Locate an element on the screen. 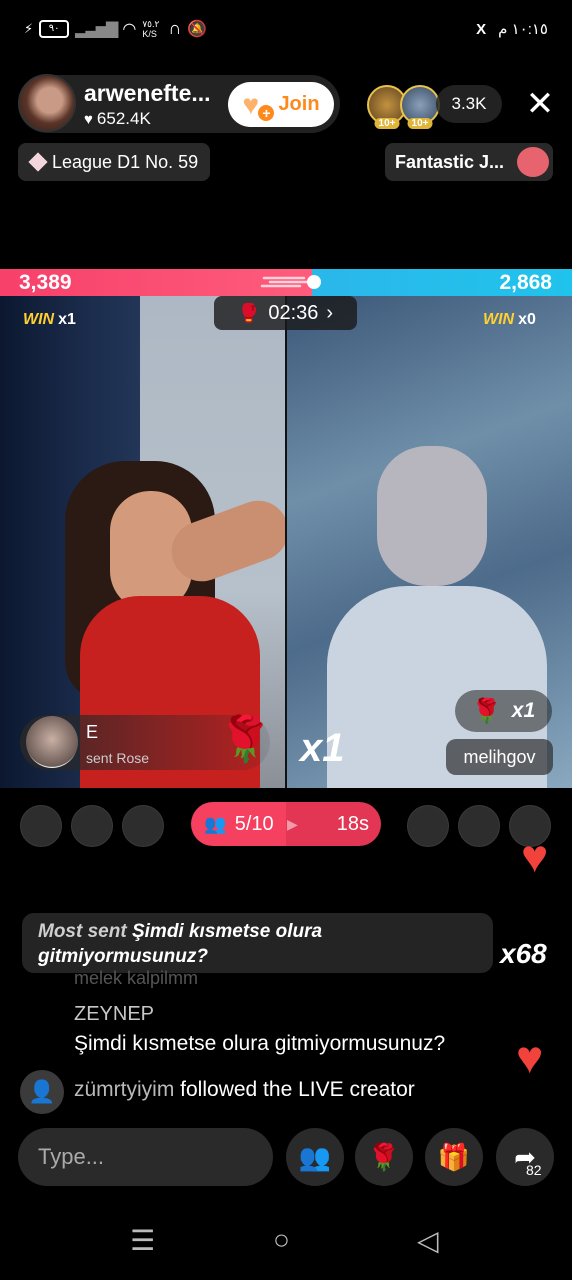 The image size is (572, 1280). headphones-icon: ∩ is located at coordinates (175, 28).